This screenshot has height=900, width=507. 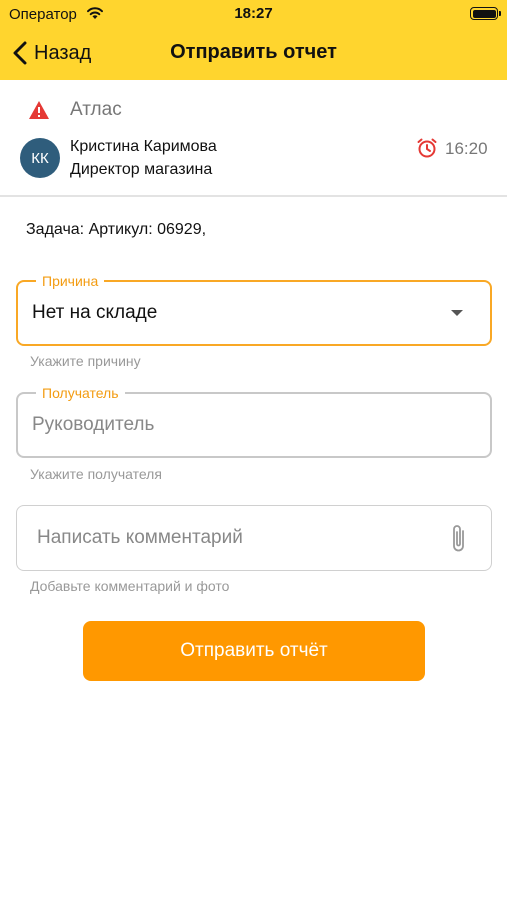 What do you see at coordinates (85, 361) in the screenshot?
I see `reason-helper: Укажите причину` at bounding box center [85, 361].